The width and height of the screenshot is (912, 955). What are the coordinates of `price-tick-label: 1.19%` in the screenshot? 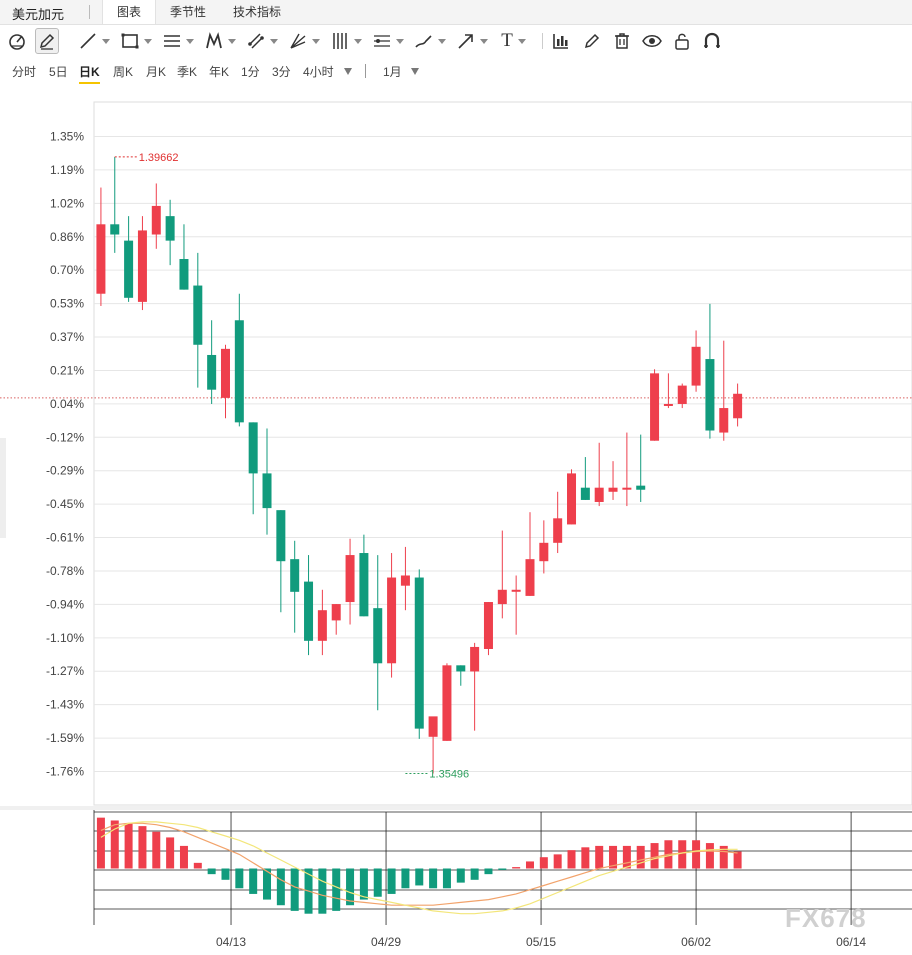 It's located at (67, 170).